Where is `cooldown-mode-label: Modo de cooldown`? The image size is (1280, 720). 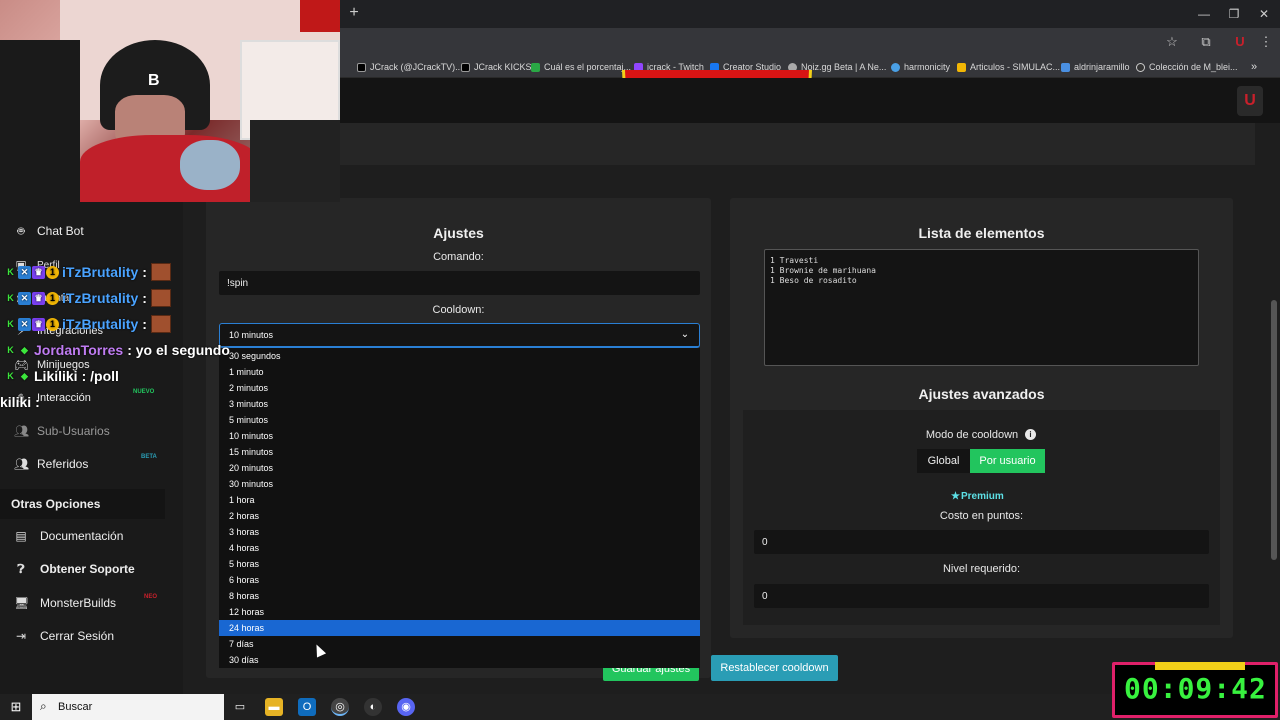 cooldown-mode-label: Modo de cooldown is located at coordinates (972, 435).